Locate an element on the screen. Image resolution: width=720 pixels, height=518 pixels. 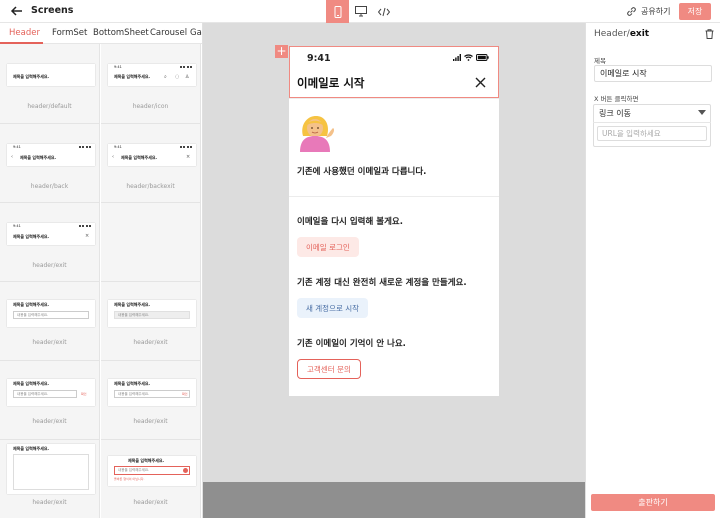
thumbnail-header-backexit: 9:41 ‹ 제목을 입력해주세요. × header/backexit is located at coordinates (151, 163).